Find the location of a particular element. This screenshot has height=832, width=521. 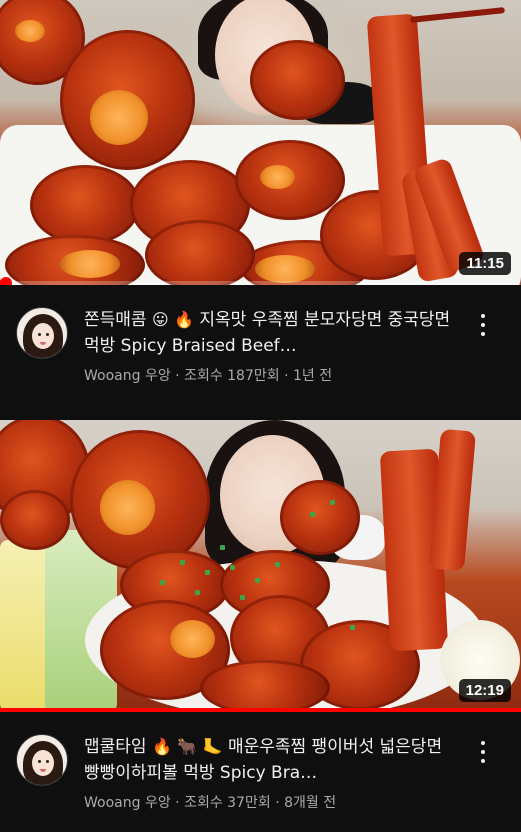

video-subline: Wooang 우앙 · 조회수 37만회 · 8개월 전 is located at coordinates (276, 802).